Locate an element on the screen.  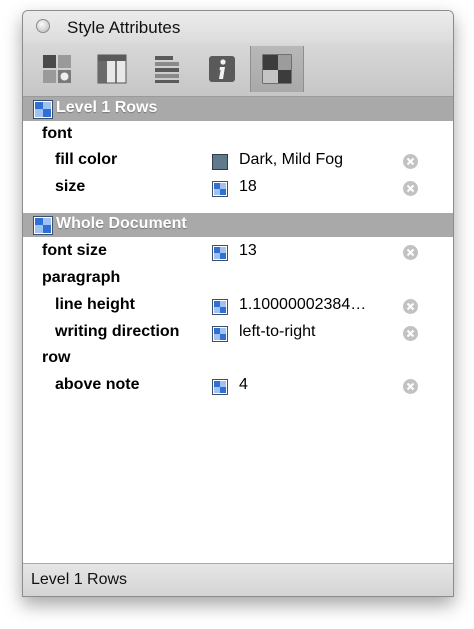
rows-icon is located at coordinates (167, 69).